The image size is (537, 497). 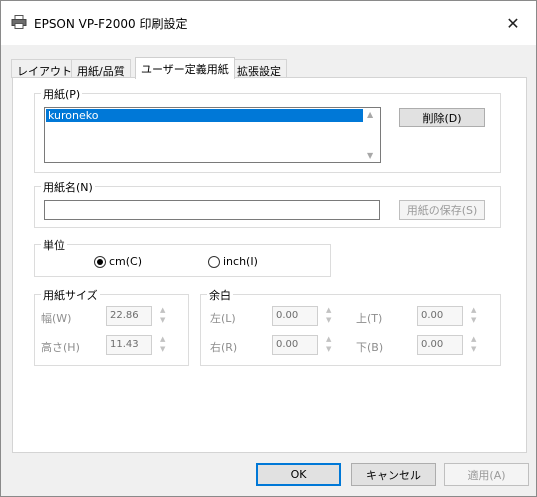 What do you see at coordinates (214, 261) in the screenshot?
I see `radio-unselected-icon` at bounding box center [214, 261].